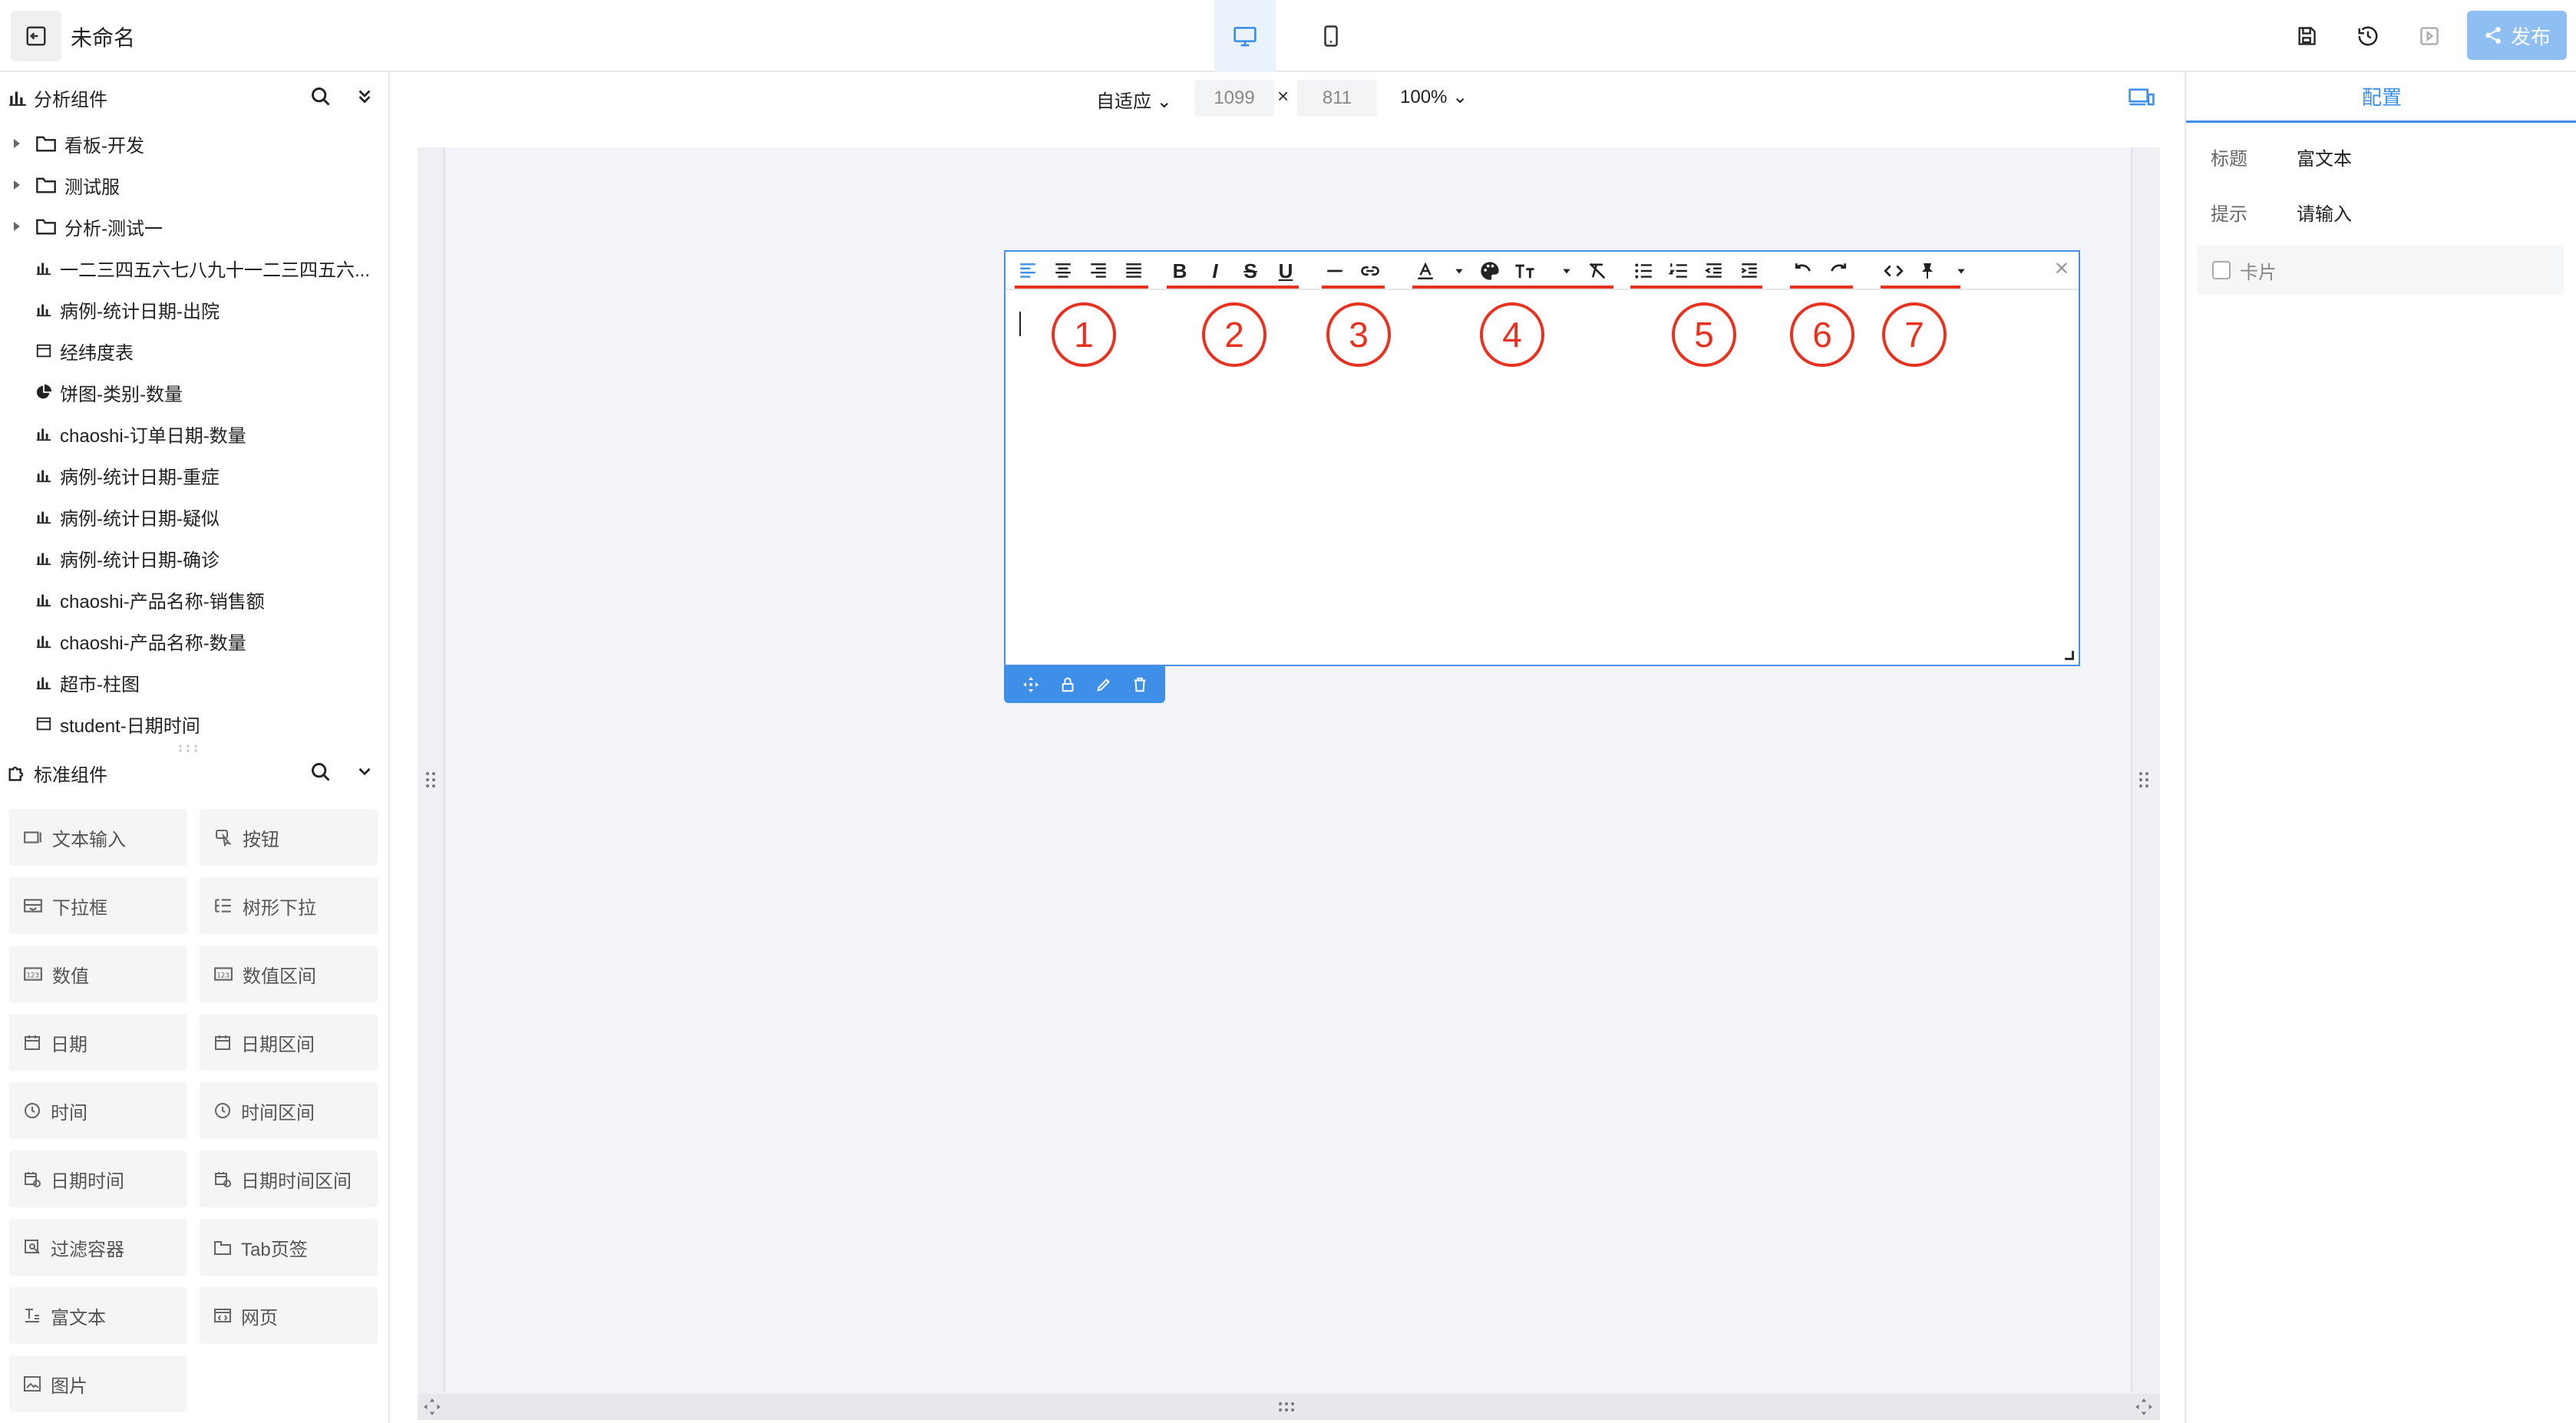 This screenshot has width=2576, height=1423. What do you see at coordinates (195, 641) in the screenshot?
I see `tree-item: chaoshi-产品名称-数量` at bounding box center [195, 641].